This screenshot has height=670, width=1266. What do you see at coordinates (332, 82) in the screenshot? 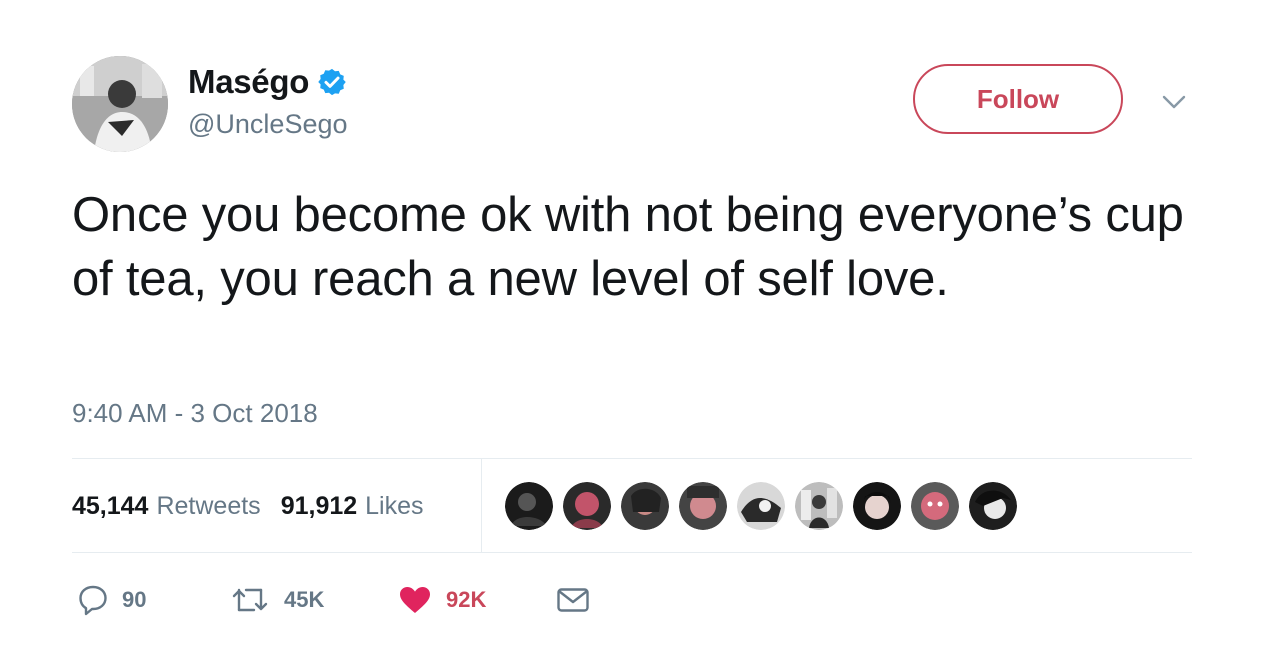
I see `verified-badge-icon` at bounding box center [332, 82].